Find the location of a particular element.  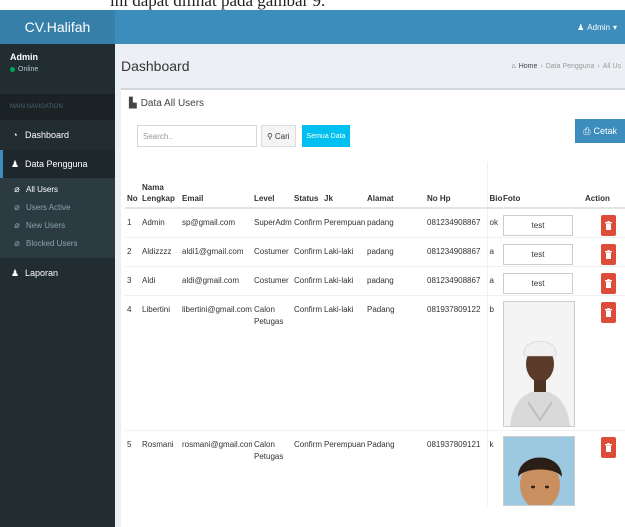

brand-logo: CV.Halifah is located at coordinates (57, 27).